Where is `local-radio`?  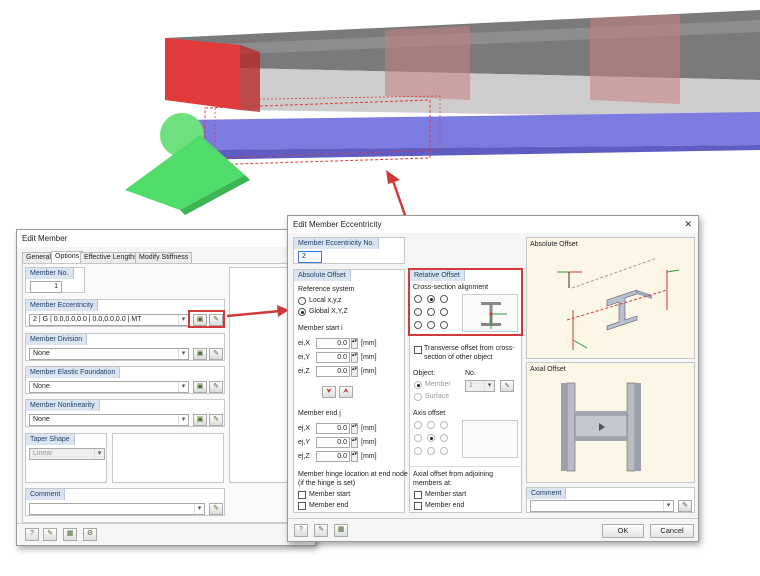 local-radio is located at coordinates (302, 301).